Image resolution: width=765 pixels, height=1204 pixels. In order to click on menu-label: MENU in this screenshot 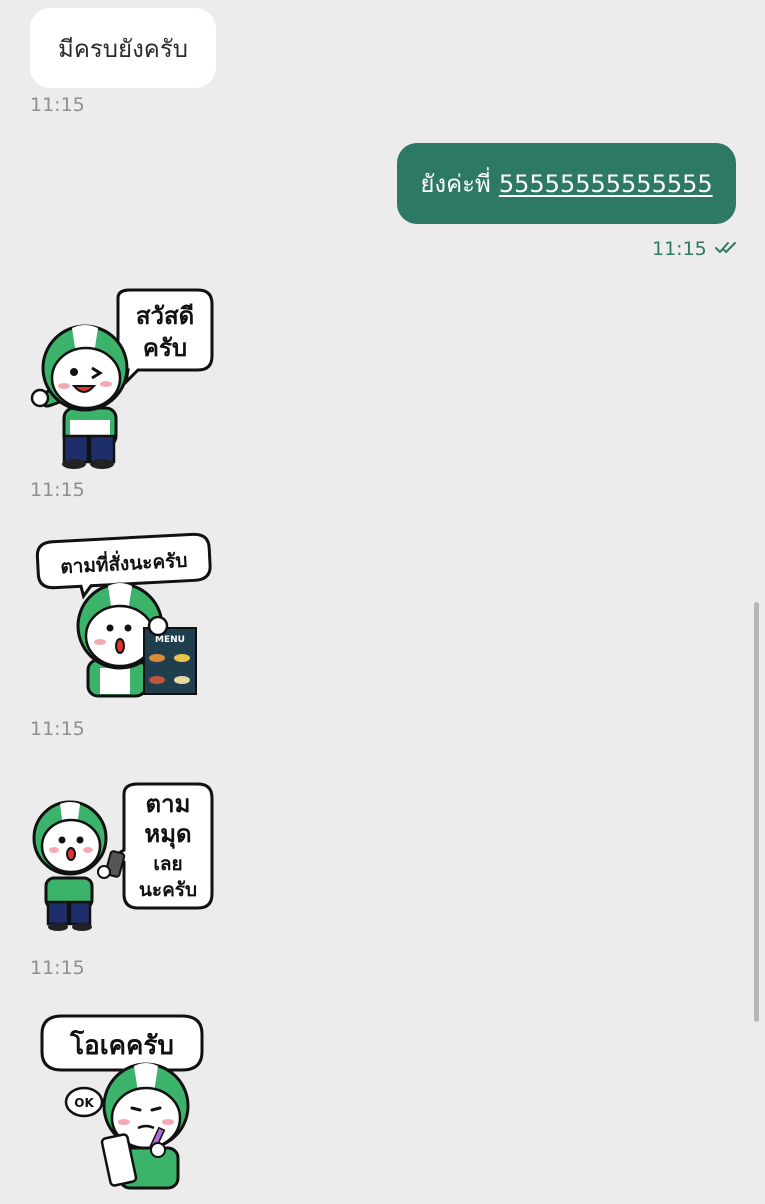, I will do `click(170, 640)`.